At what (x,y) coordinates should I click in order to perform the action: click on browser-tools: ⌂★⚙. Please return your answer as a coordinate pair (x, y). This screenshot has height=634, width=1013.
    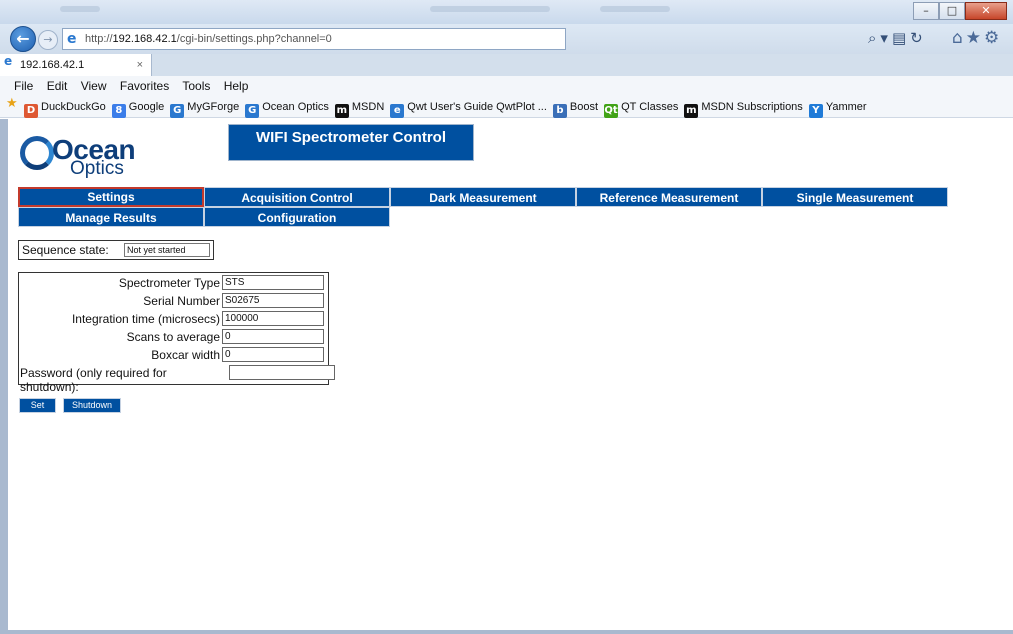
    Looking at the image, I should click on (977, 38).